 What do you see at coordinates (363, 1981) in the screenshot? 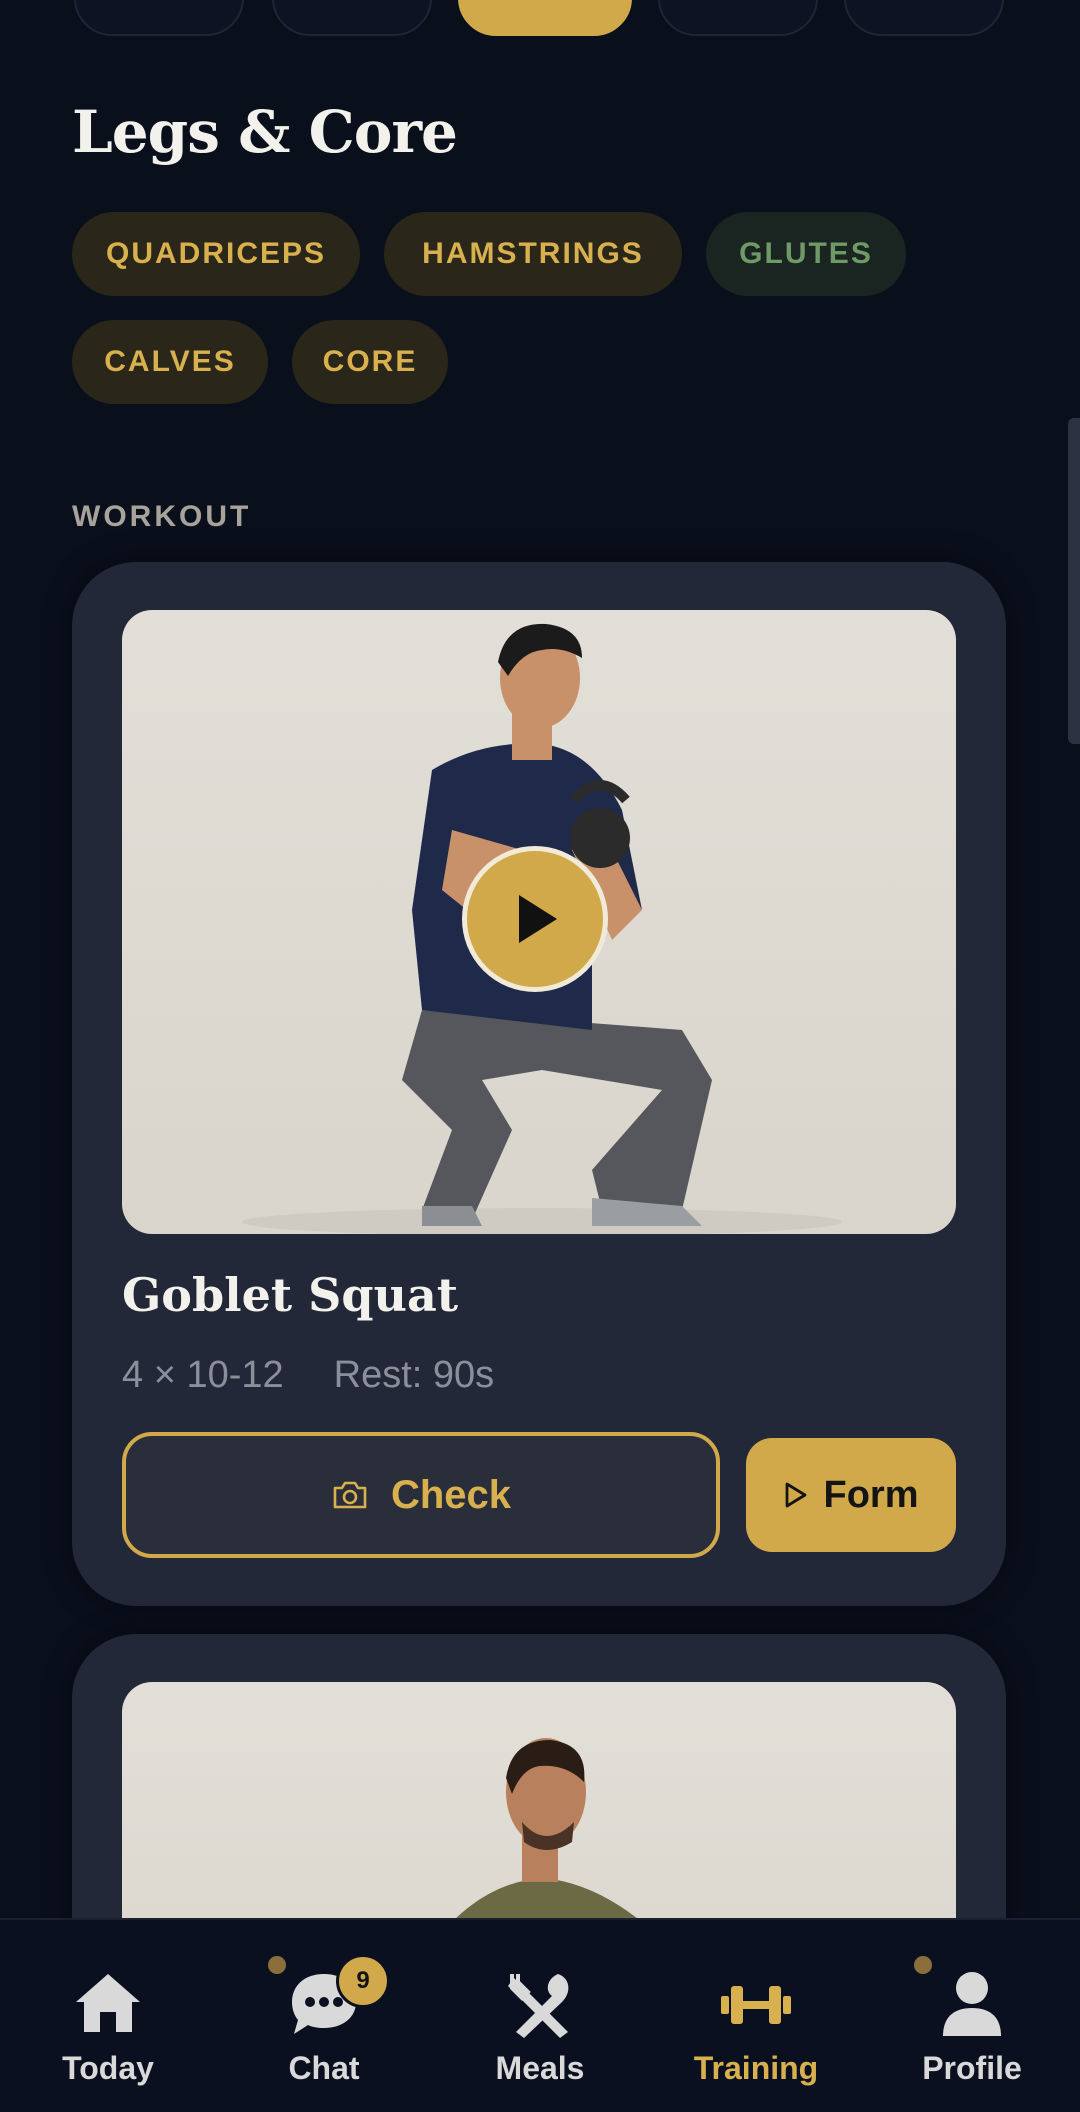
I see `chat-unread-badge: 9` at bounding box center [363, 1981].